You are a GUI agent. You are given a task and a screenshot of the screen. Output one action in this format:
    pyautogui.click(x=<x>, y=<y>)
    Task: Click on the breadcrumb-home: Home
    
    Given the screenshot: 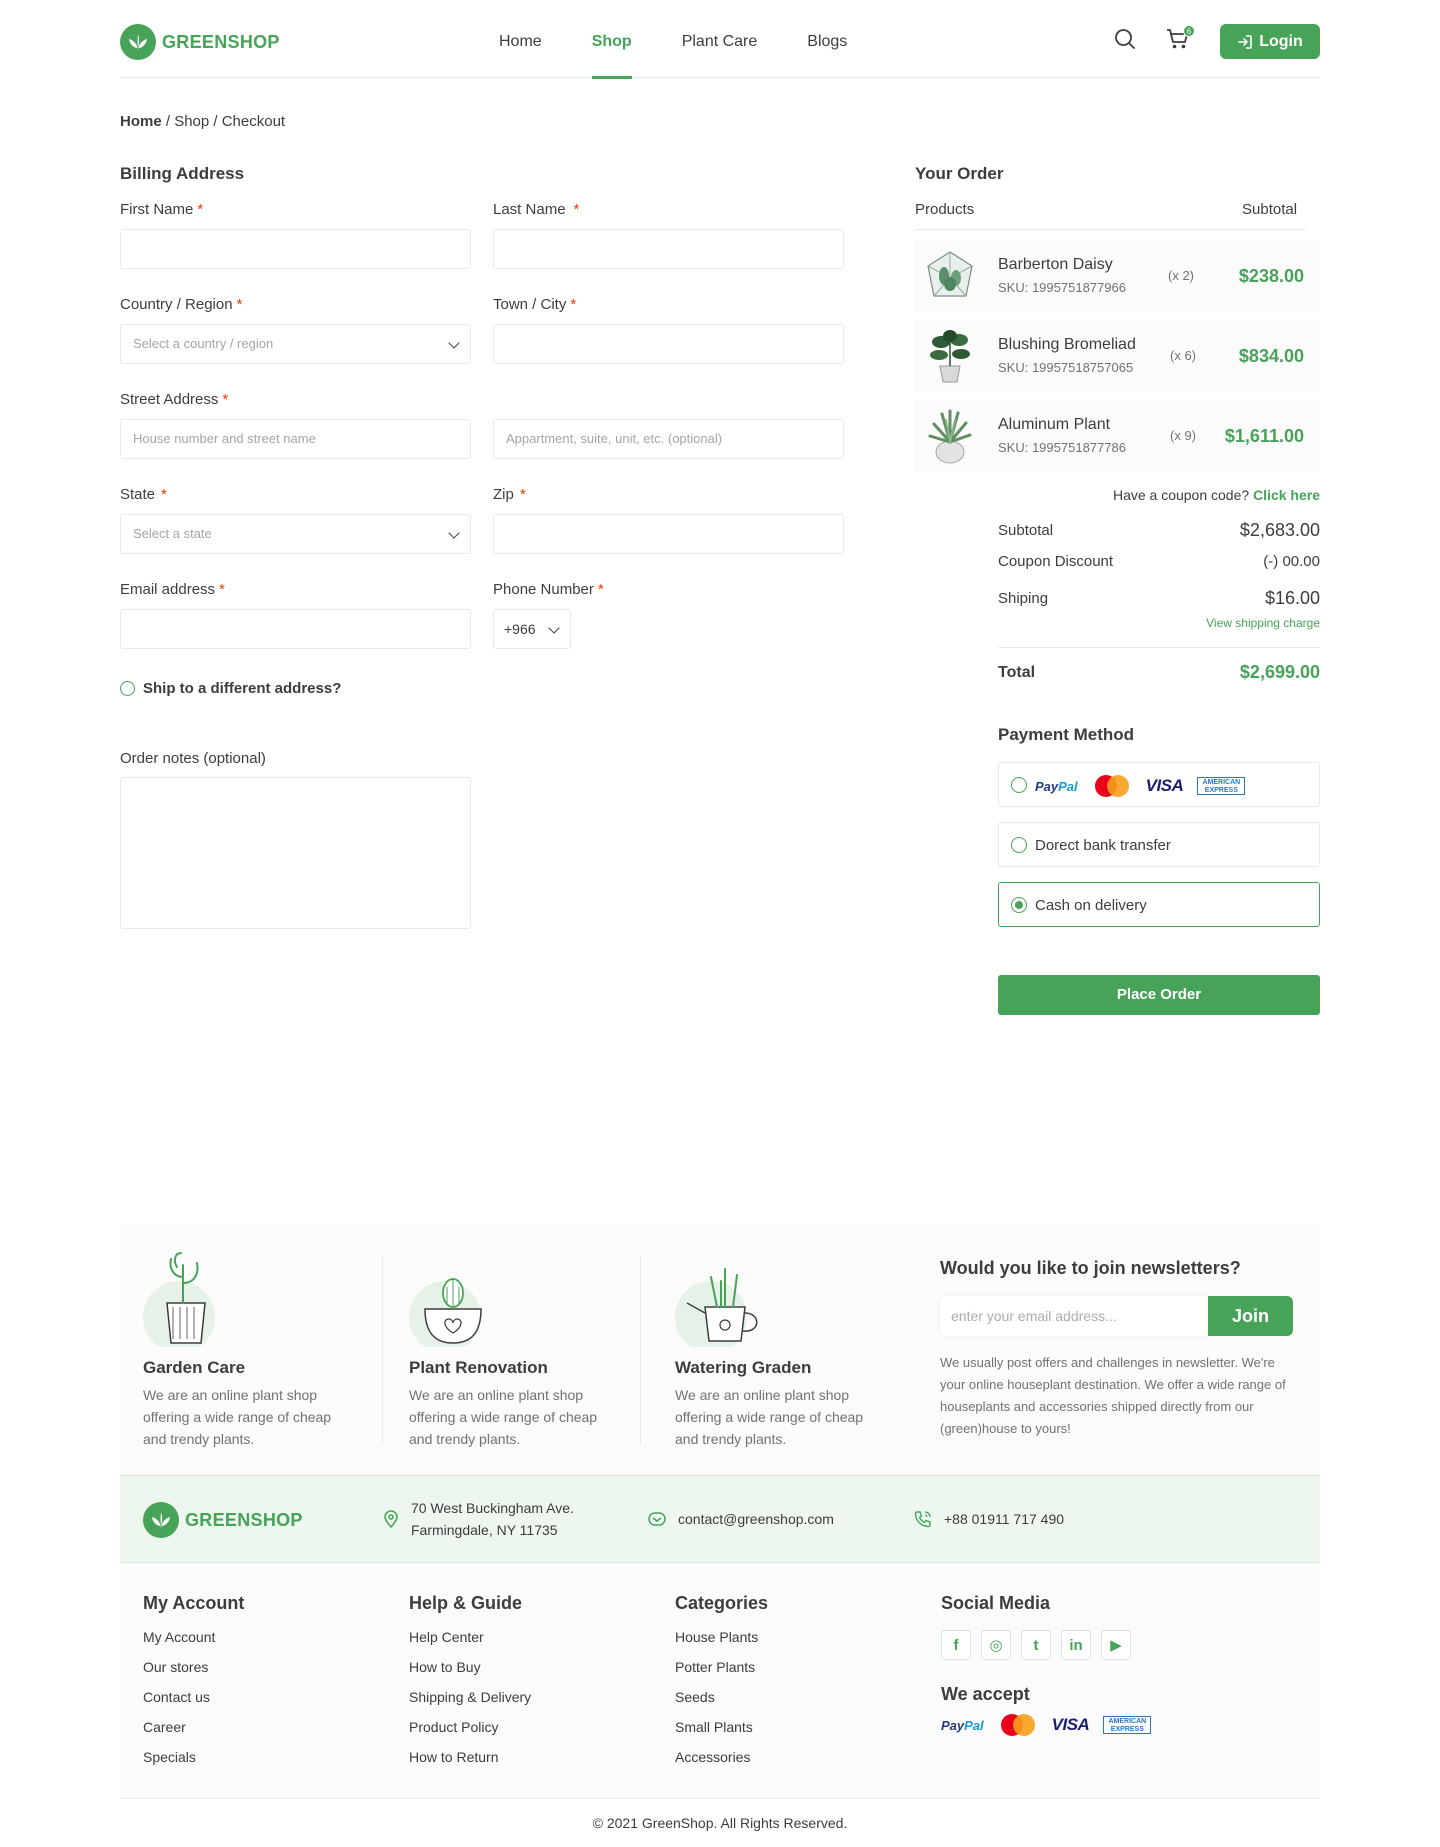 What is the action you would take?
    pyautogui.click(x=141, y=121)
    